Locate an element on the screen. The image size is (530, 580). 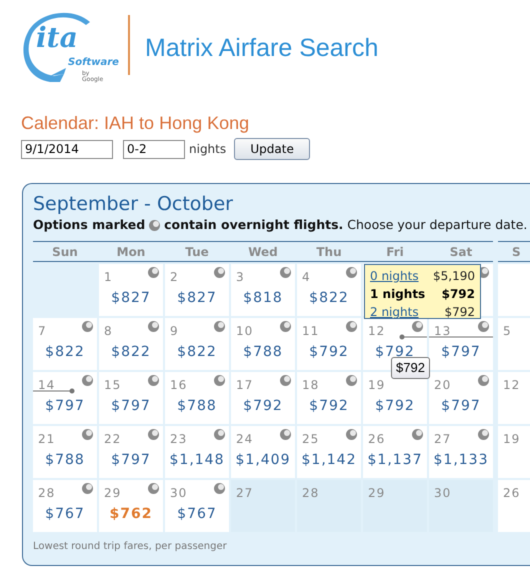
day-number: 24 is located at coordinates (245, 439).